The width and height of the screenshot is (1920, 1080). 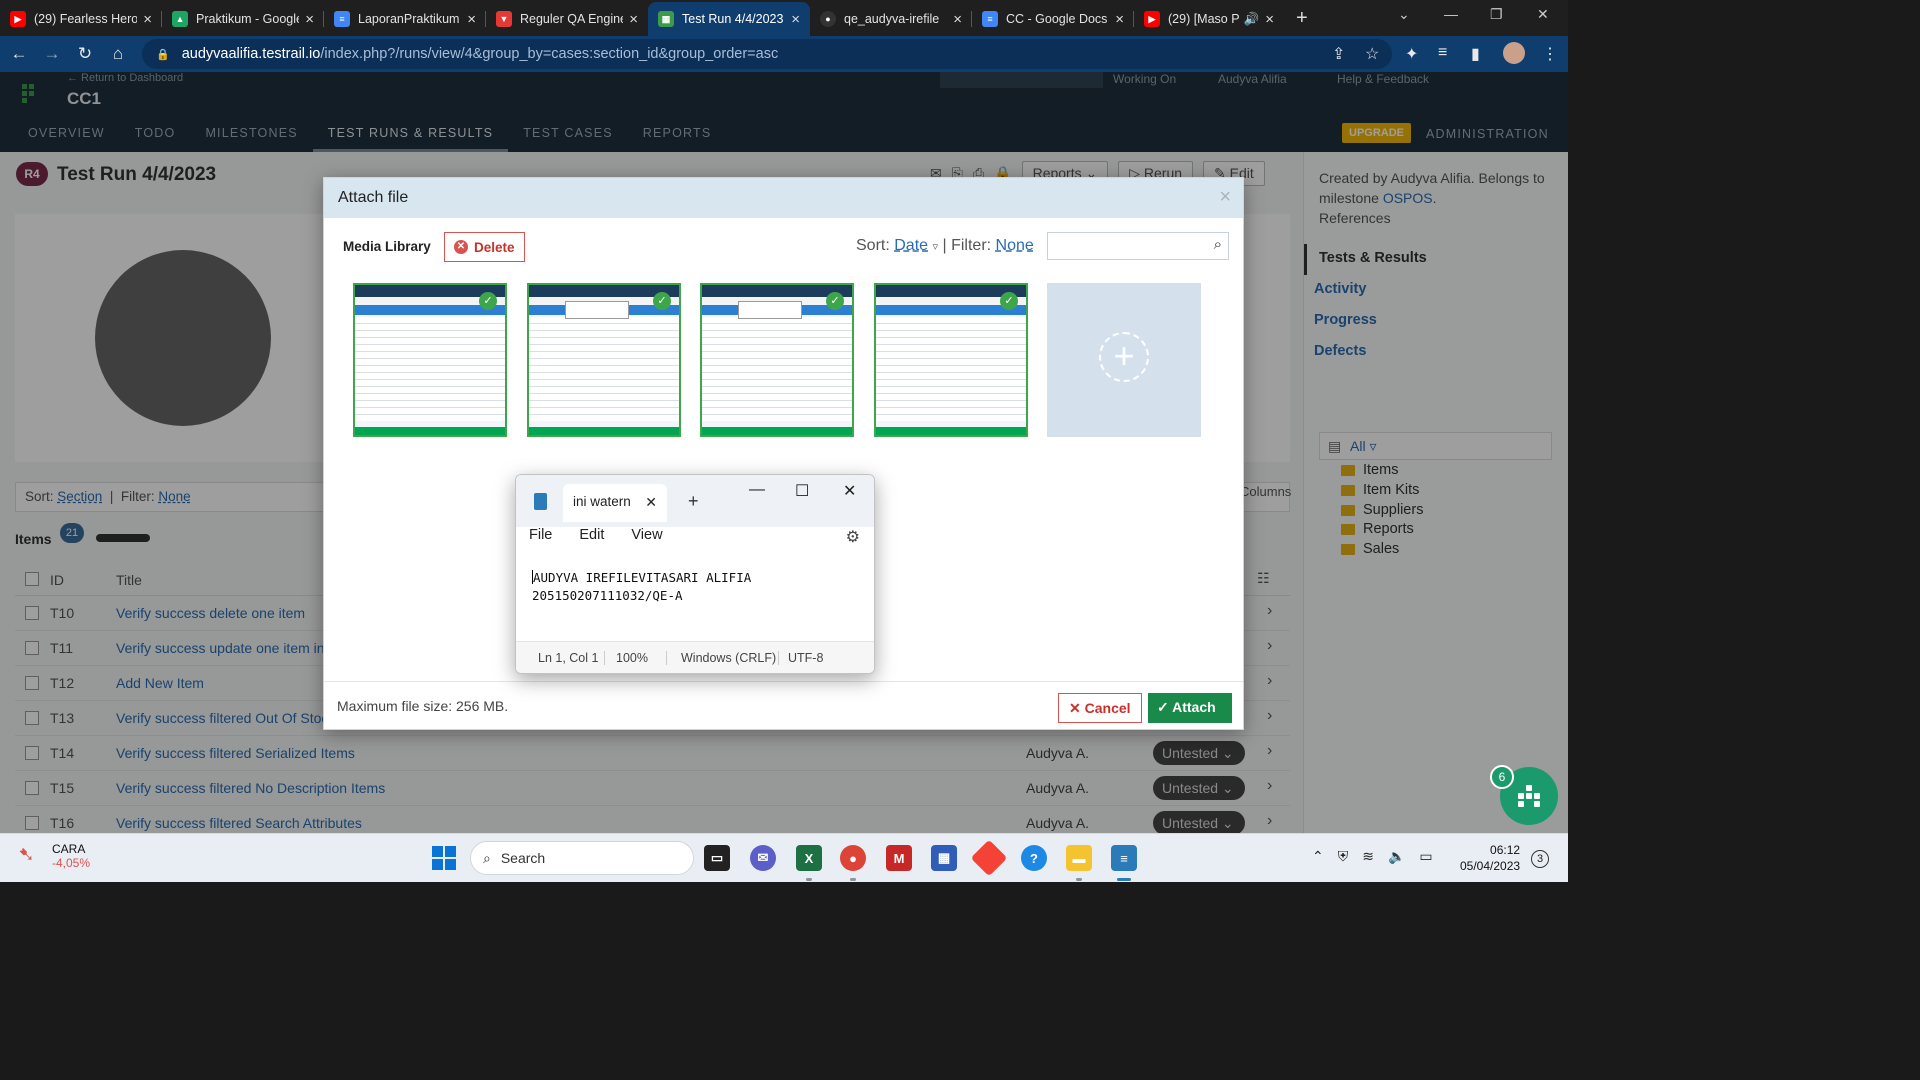 What do you see at coordinates (1034, 858) in the screenshot?
I see `help-app-icon: ?` at bounding box center [1034, 858].